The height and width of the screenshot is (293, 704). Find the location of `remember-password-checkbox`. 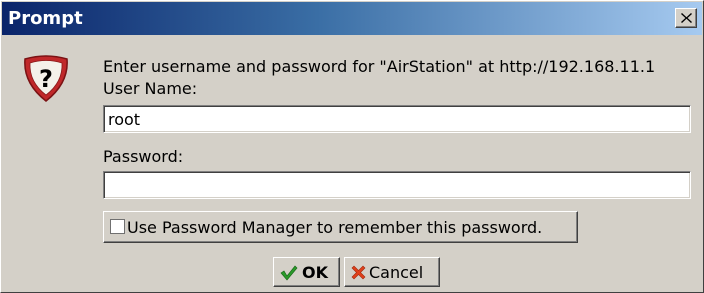

remember-password-checkbox is located at coordinates (117, 226).